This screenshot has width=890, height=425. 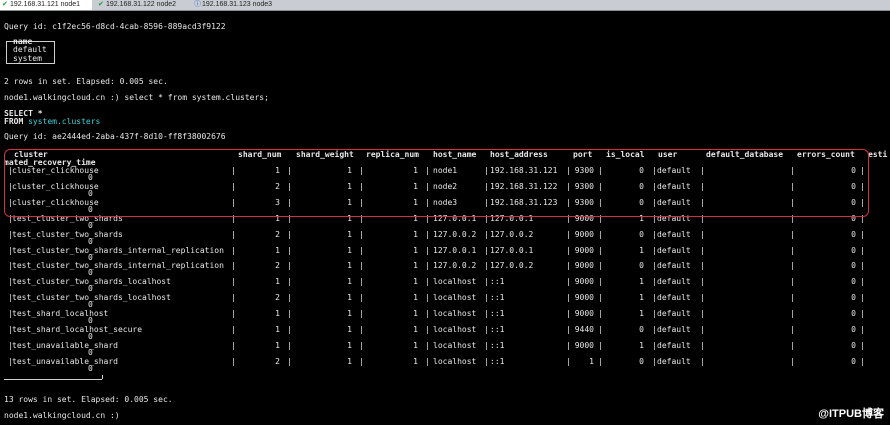 I want to click on tab-label: 192.168.31.122 node2, so click(x=141, y=4).